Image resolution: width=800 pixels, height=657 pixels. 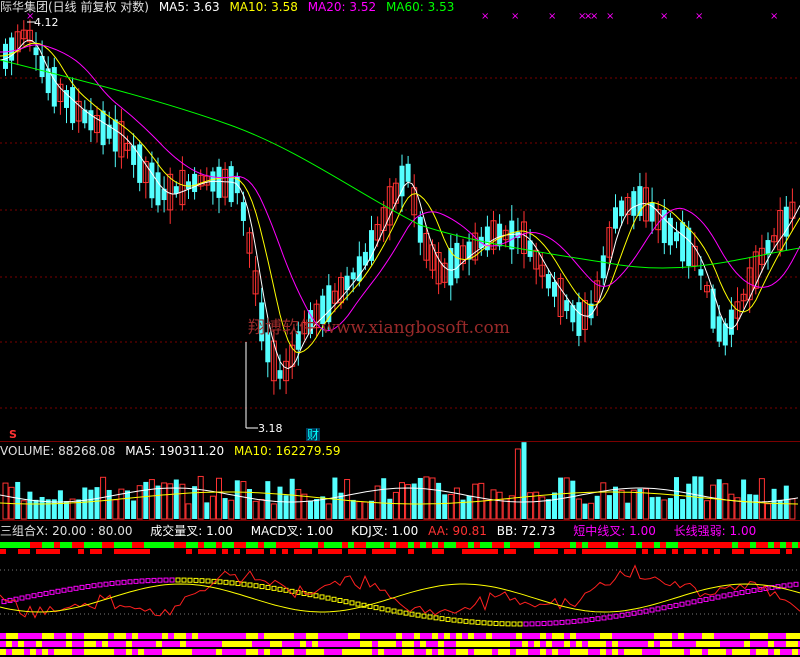 I want to click on sell-signal-marker: S, so click(x=13, y=435).